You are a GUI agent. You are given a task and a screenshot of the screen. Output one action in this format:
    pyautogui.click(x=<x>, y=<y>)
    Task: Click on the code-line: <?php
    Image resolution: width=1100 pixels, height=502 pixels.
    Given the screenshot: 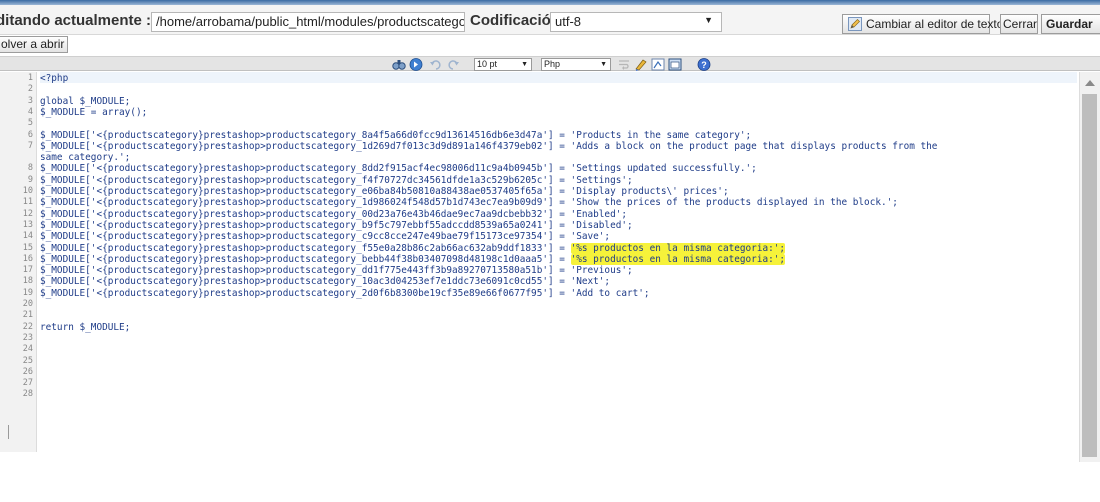 What is the action you would take?
    pyautogui.click(x=54, y=78)
    